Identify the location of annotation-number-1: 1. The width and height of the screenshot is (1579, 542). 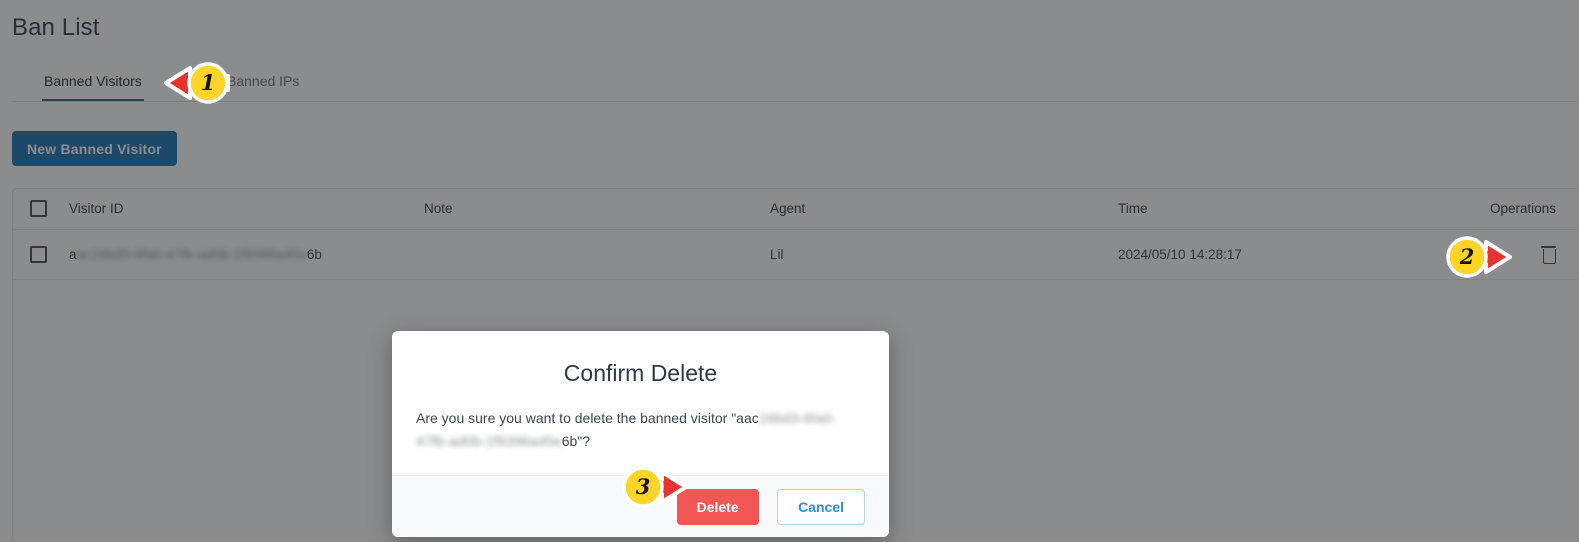
(208, 82).